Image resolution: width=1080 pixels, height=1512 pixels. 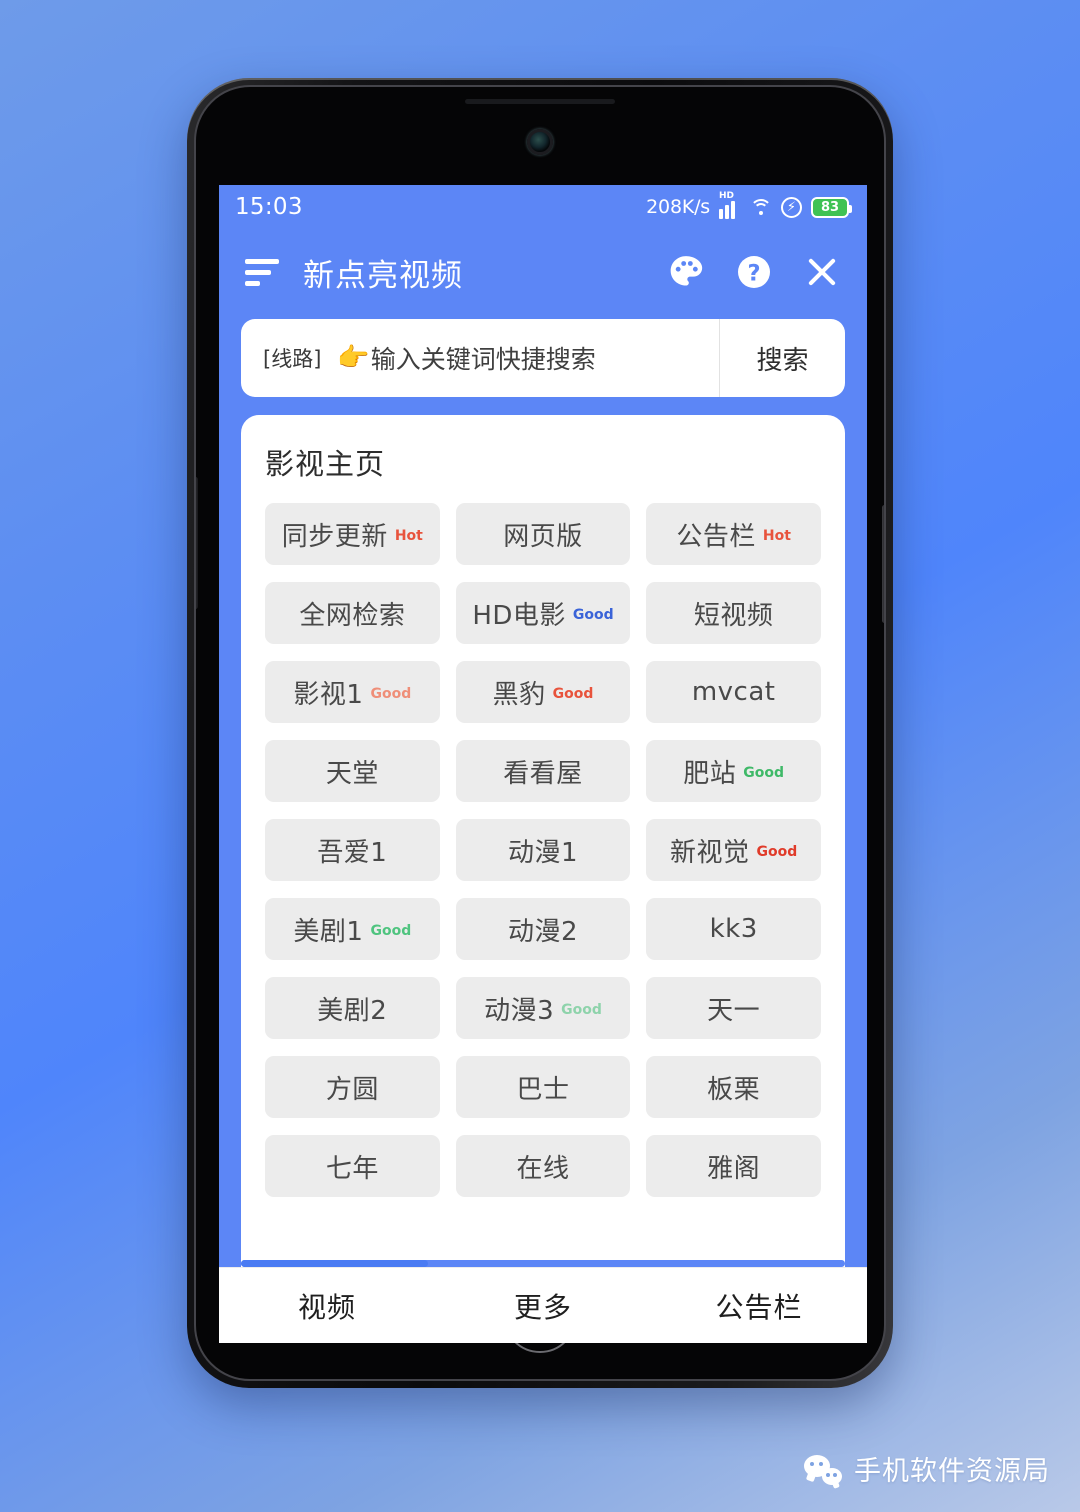 What do you see at coordinates (352, 1089) in the screenshot?
I see `tile-label: 方圆` at bounding box center [352, 1089].